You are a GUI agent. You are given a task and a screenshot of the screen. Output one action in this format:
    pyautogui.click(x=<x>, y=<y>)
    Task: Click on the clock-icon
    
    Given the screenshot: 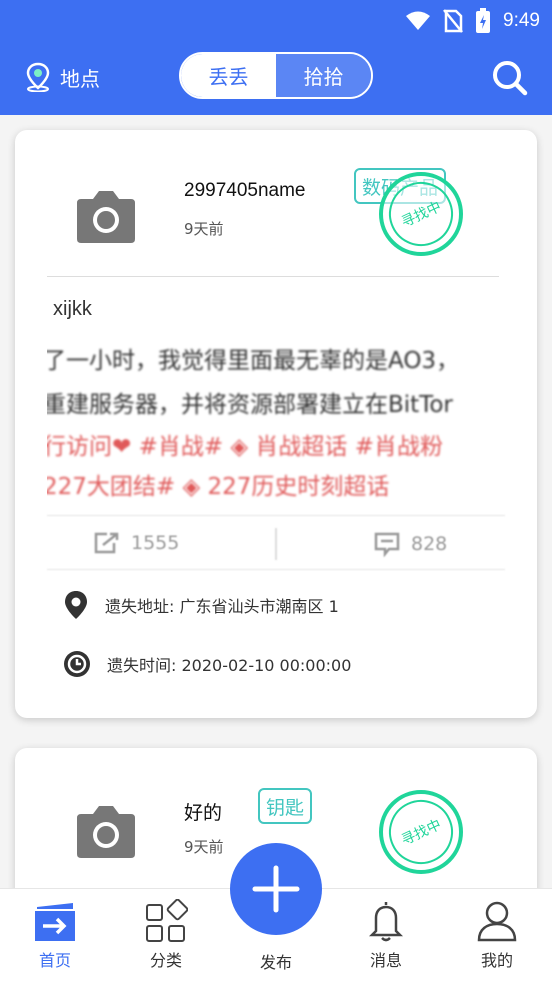 What is the action you would take?
    pyautogui.click(x=77, y=664)
    